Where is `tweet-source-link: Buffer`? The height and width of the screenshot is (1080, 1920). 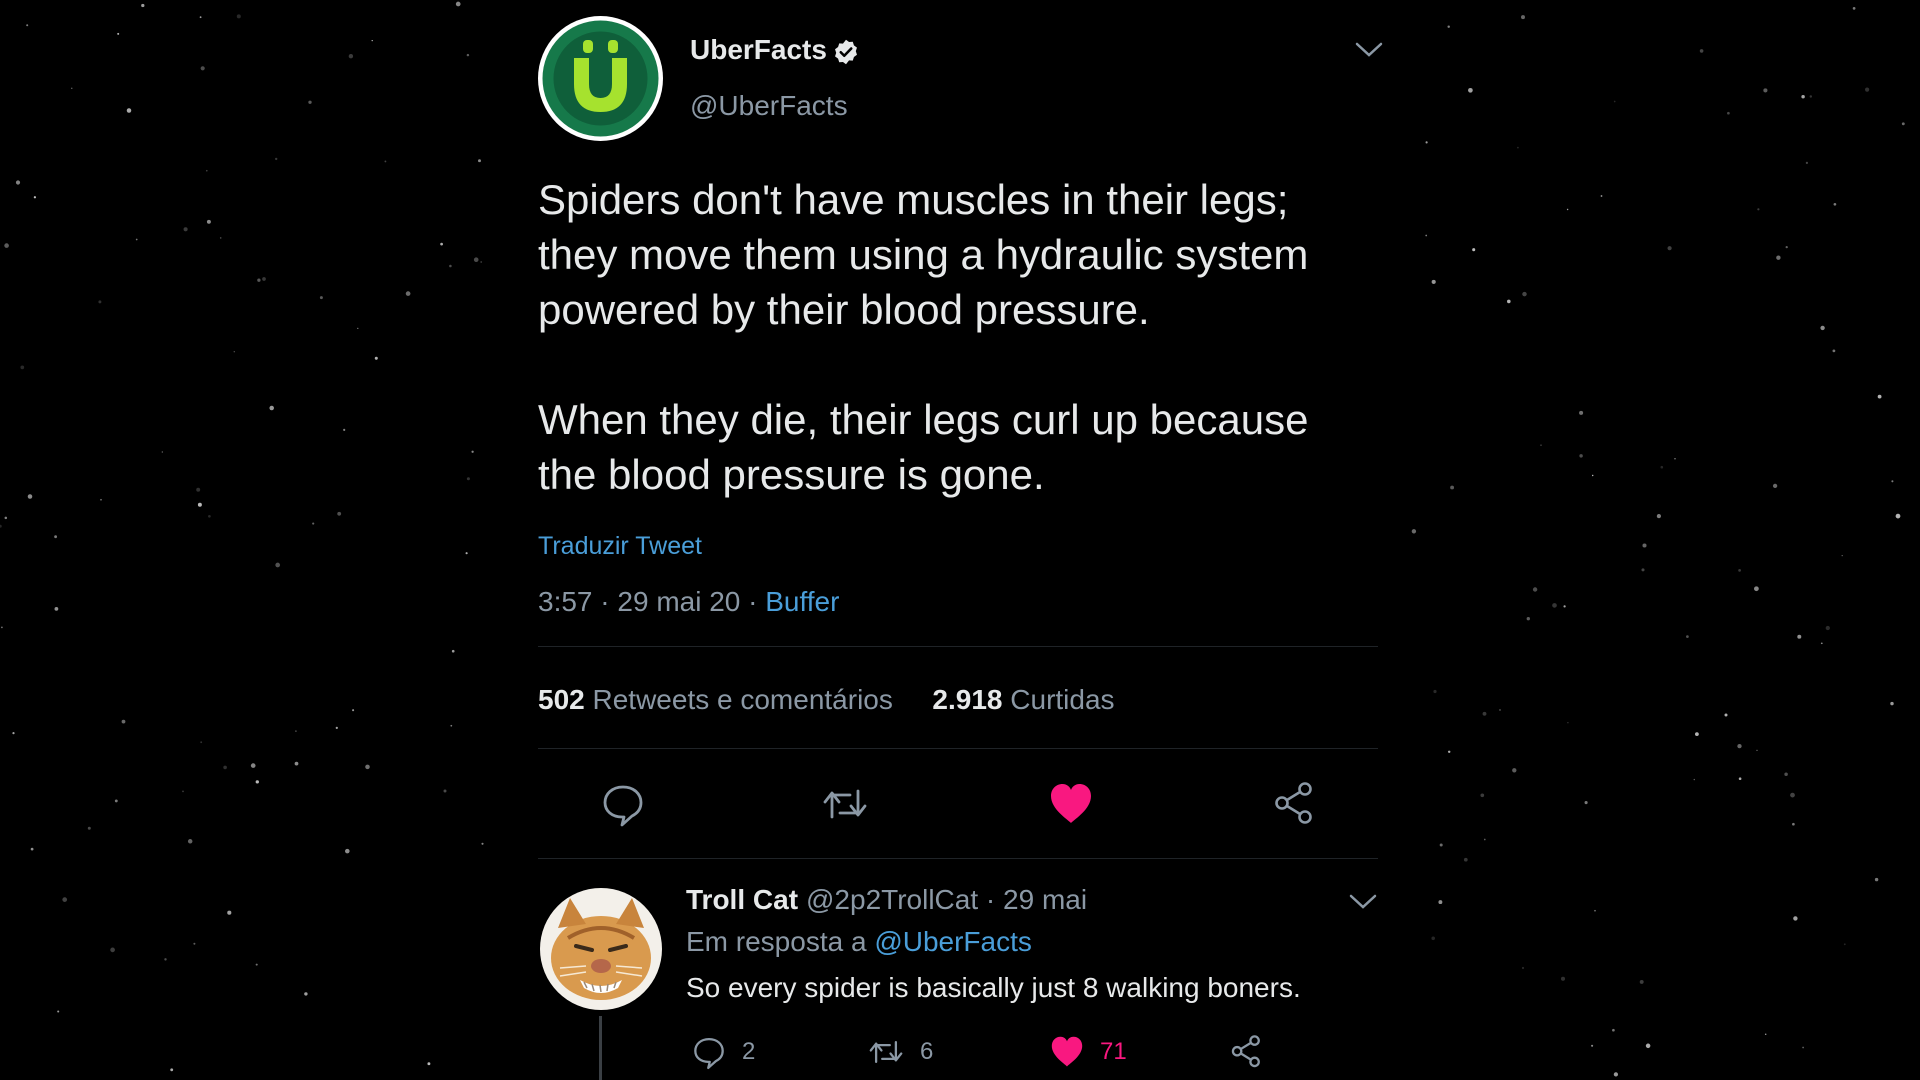
tweet-source-link: Buffer is located at coordinates (802, 601).